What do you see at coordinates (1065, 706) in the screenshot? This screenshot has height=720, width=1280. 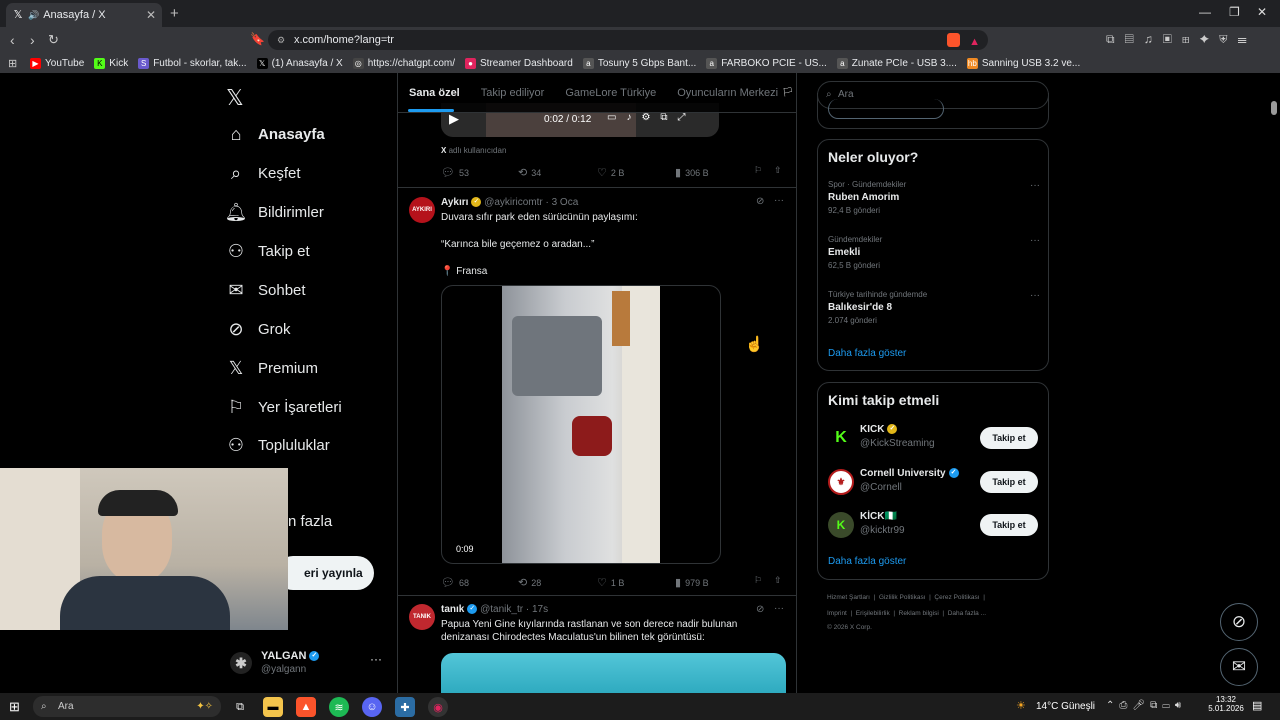 I see `weather-text: 14°C Güneşli` at bounding box center [1065, 706].